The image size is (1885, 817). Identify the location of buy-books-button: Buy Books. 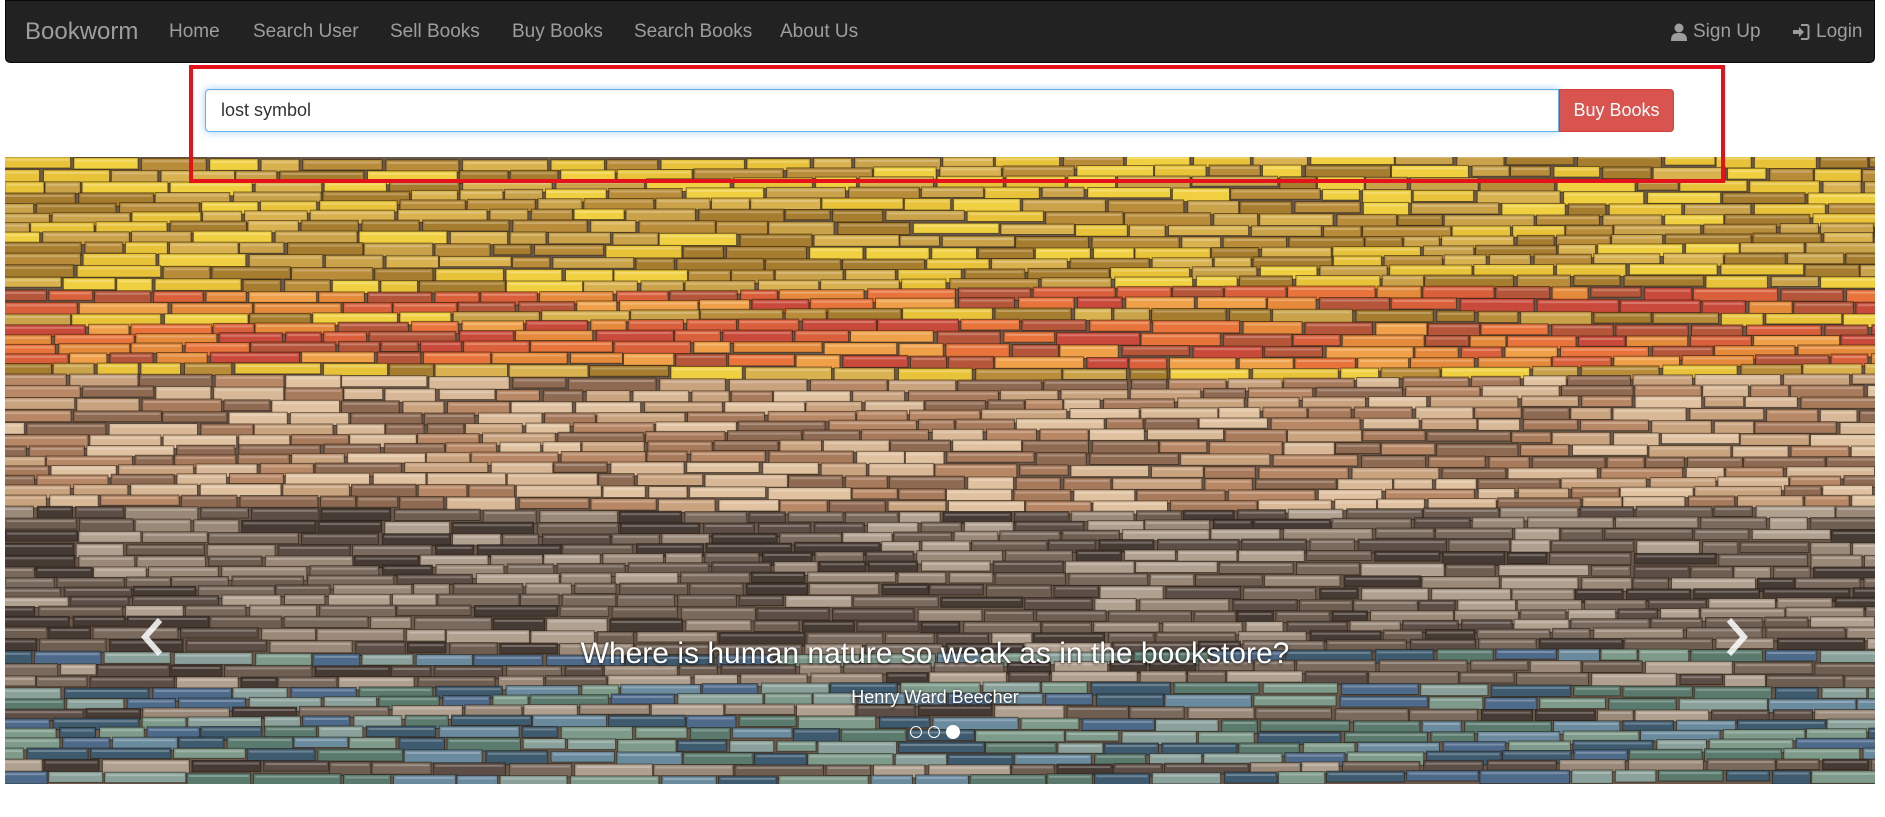
(1616, 110).